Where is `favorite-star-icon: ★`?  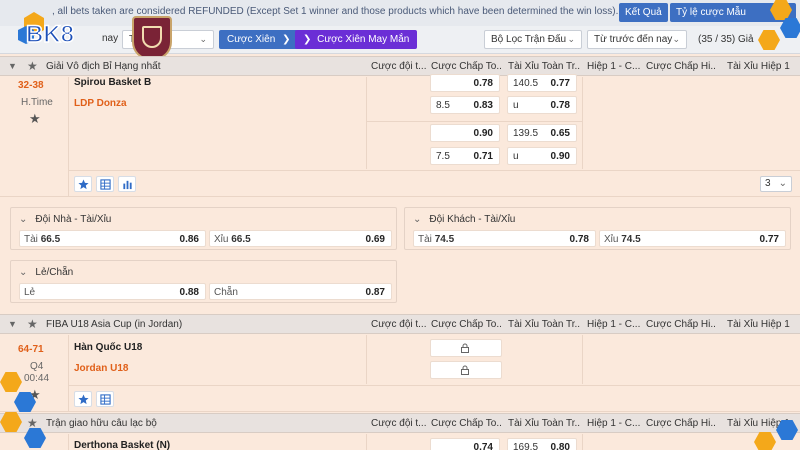
favorite-star-icon: ★ is located at coordinates (35, 119).